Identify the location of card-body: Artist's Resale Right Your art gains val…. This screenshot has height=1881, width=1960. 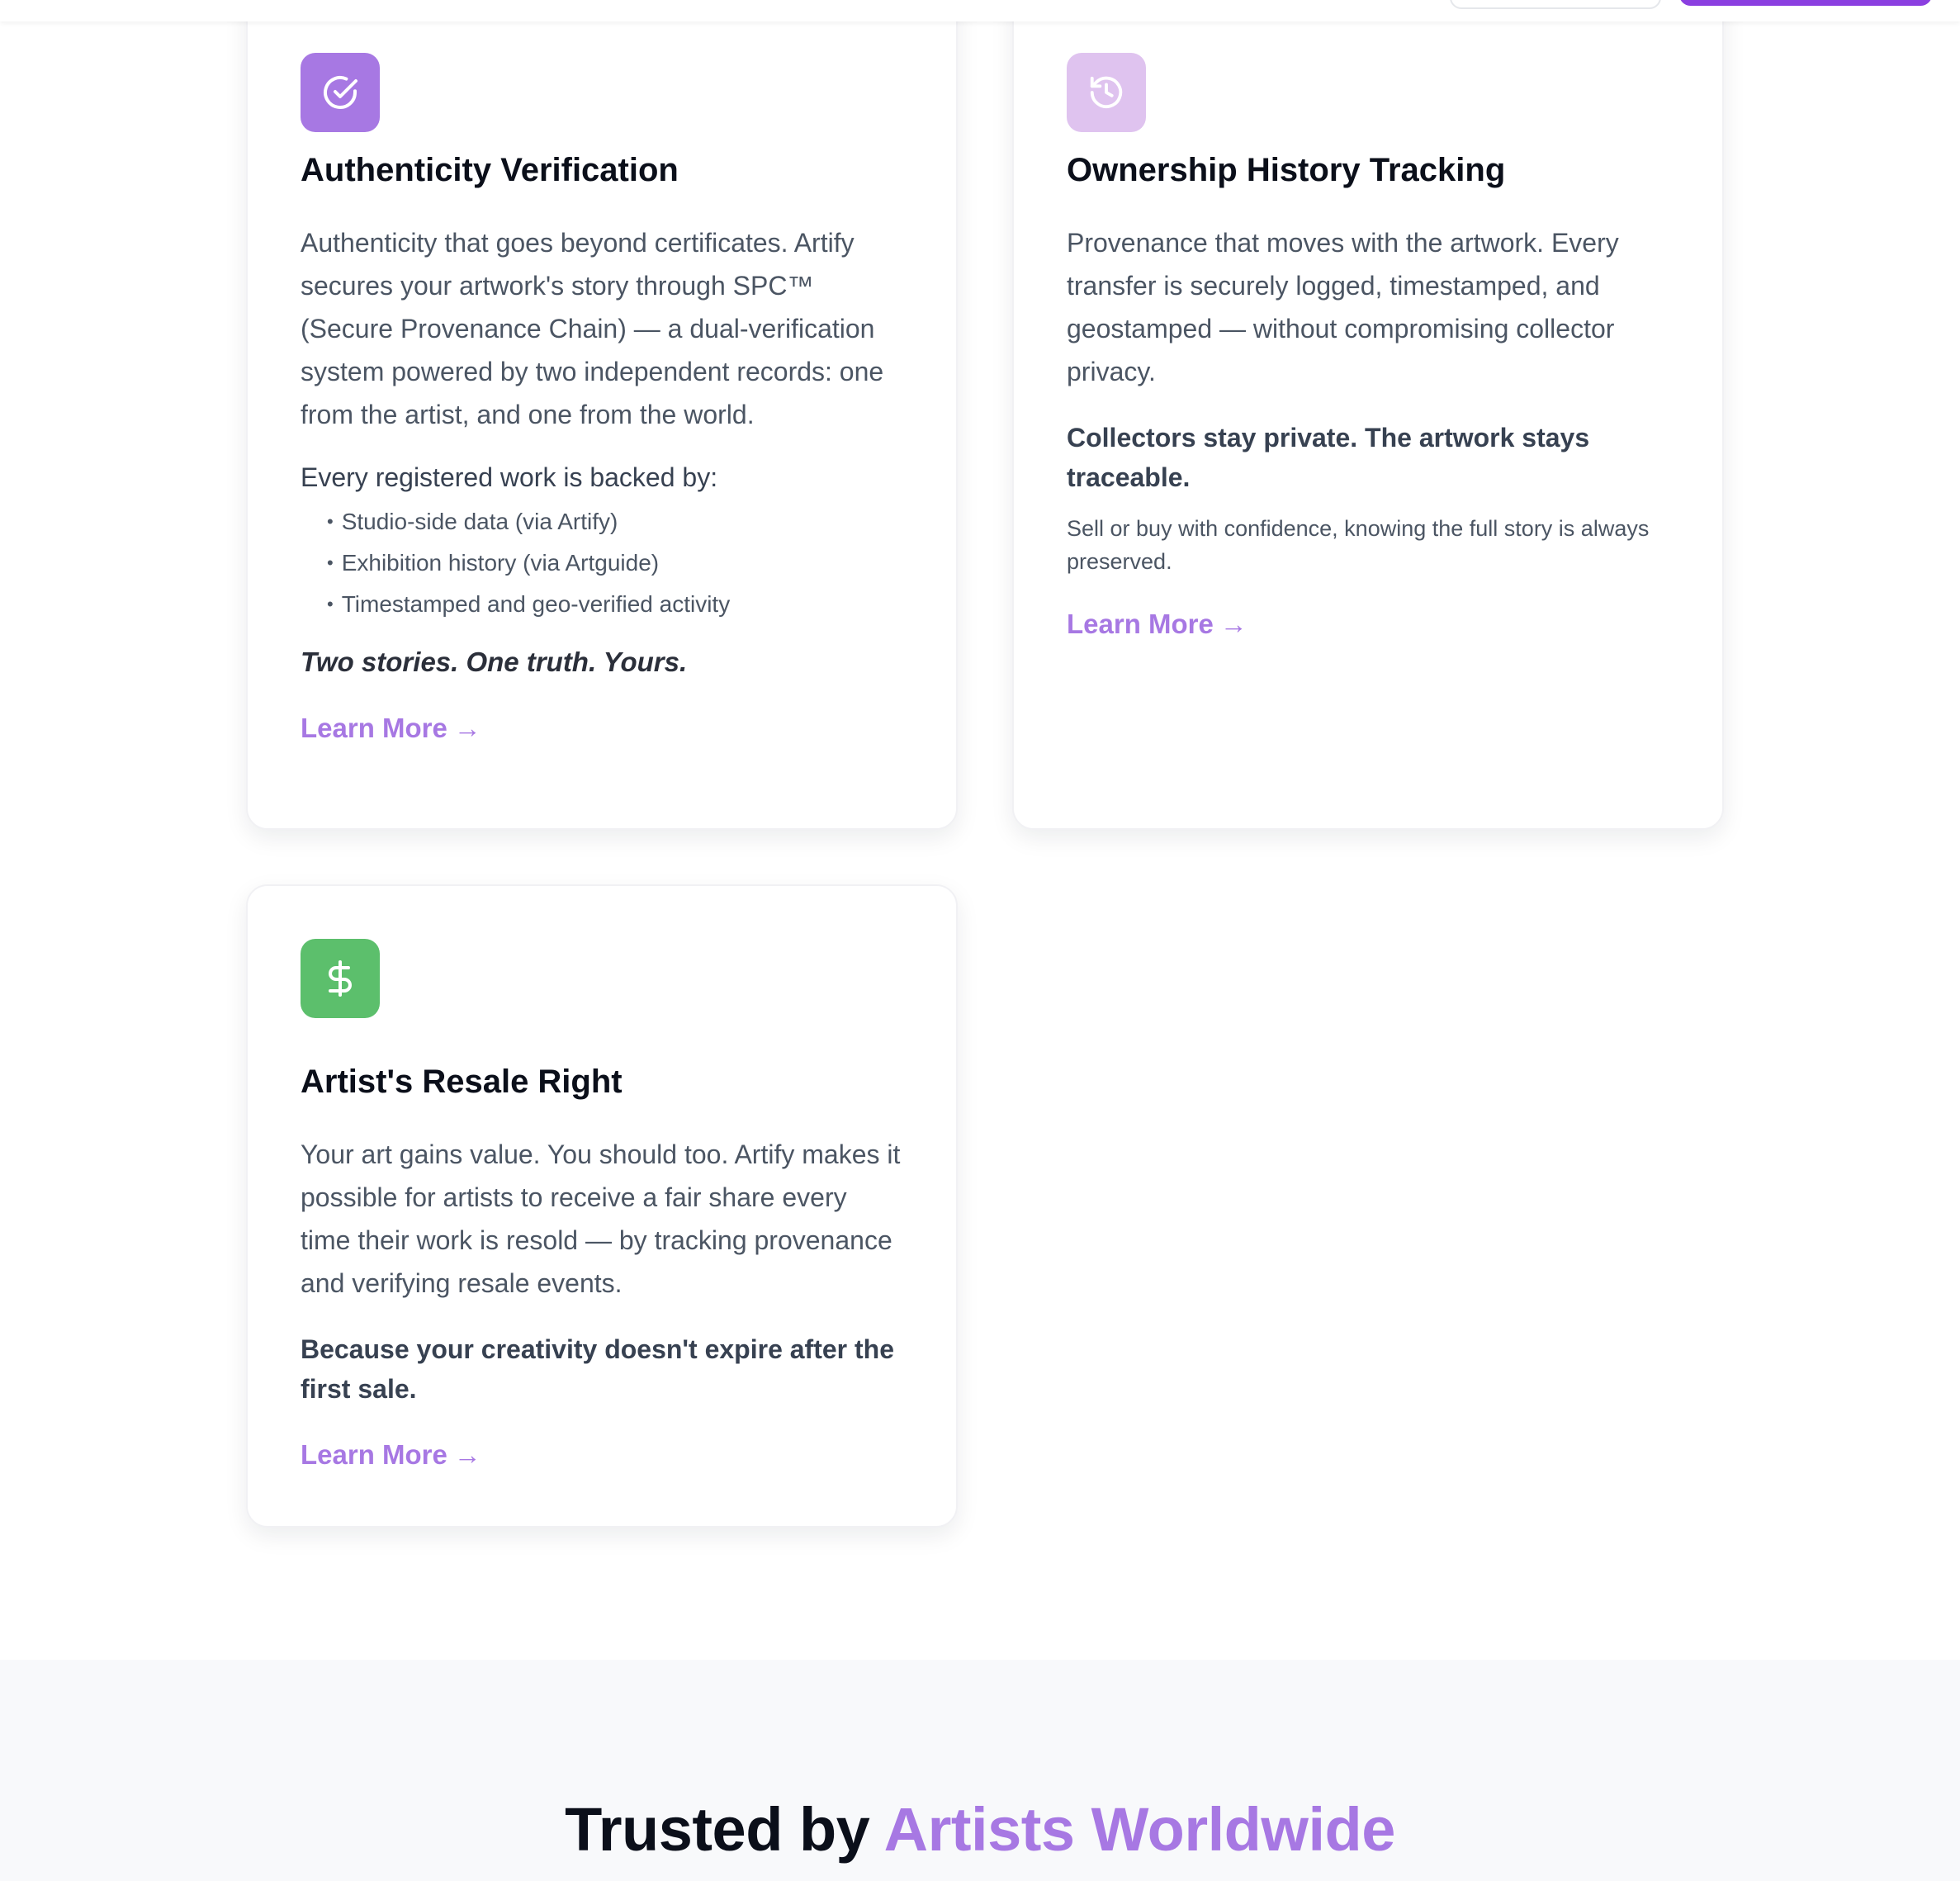
(602, 1267).